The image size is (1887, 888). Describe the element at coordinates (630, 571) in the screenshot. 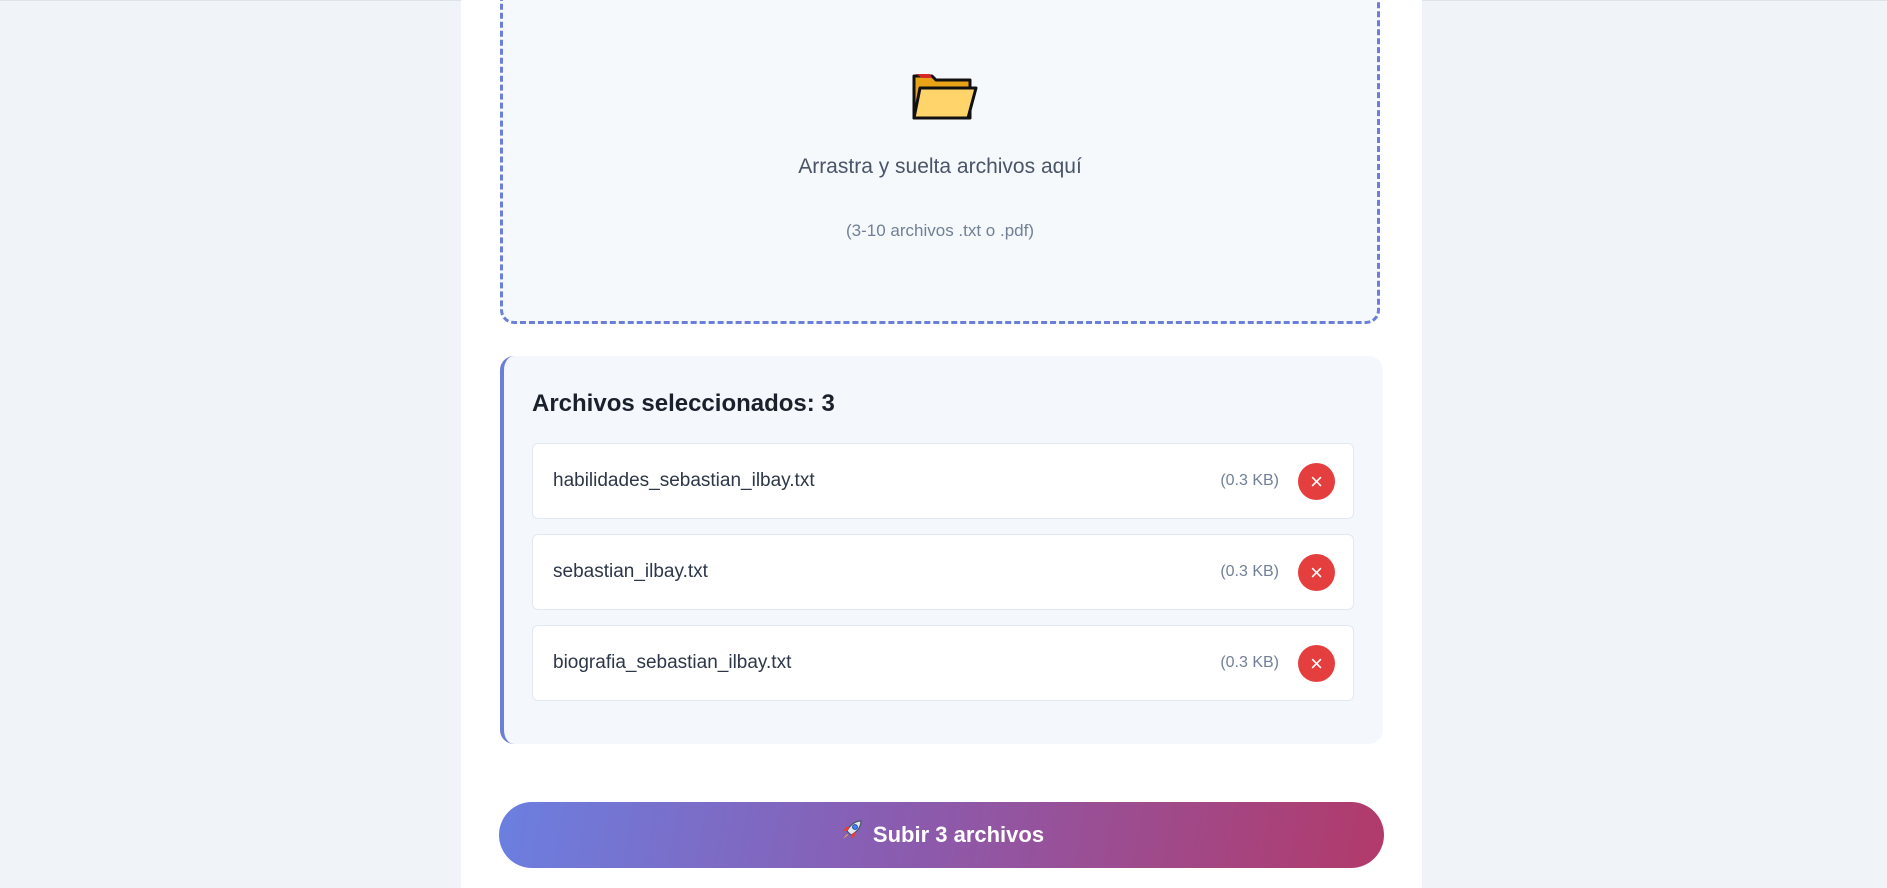

I see `file-name: sebastian_ilbay.txt` at that location.